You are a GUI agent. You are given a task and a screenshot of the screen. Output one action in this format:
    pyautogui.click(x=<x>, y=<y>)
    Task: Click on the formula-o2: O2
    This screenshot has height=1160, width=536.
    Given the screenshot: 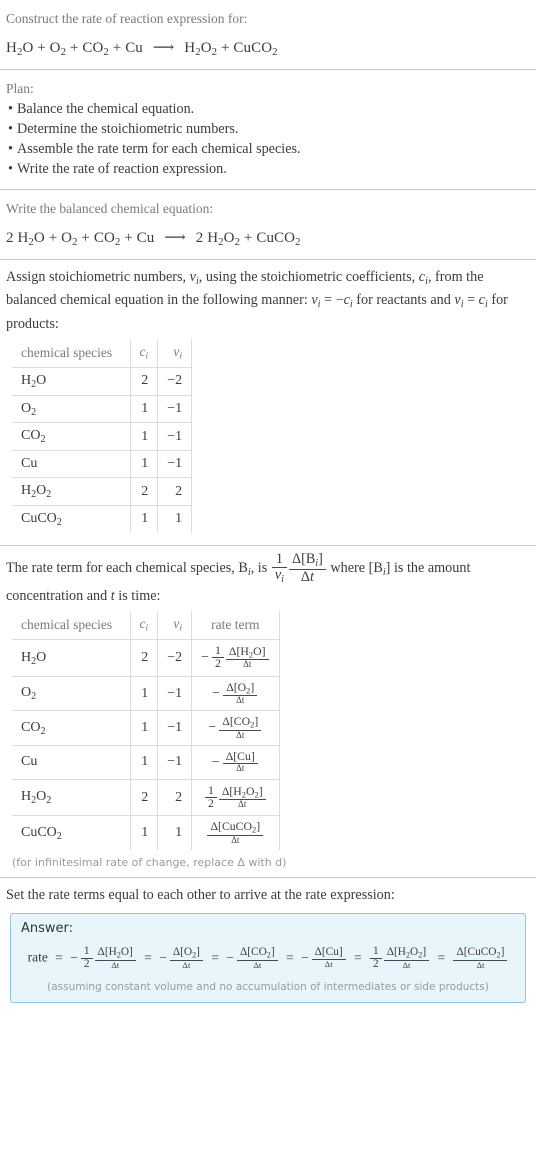 What is the action you would take?
    pyautogui.click(x=69, y=238)
    